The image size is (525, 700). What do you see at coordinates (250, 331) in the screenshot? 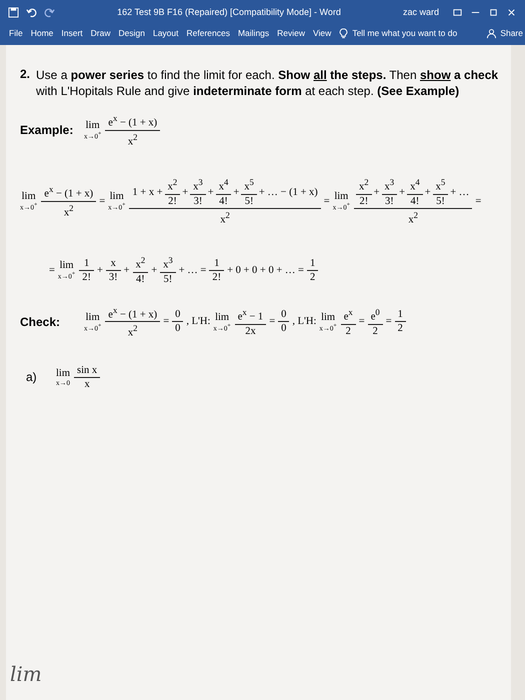
I see `math-text: 2x` at bounding box center [250, 331].